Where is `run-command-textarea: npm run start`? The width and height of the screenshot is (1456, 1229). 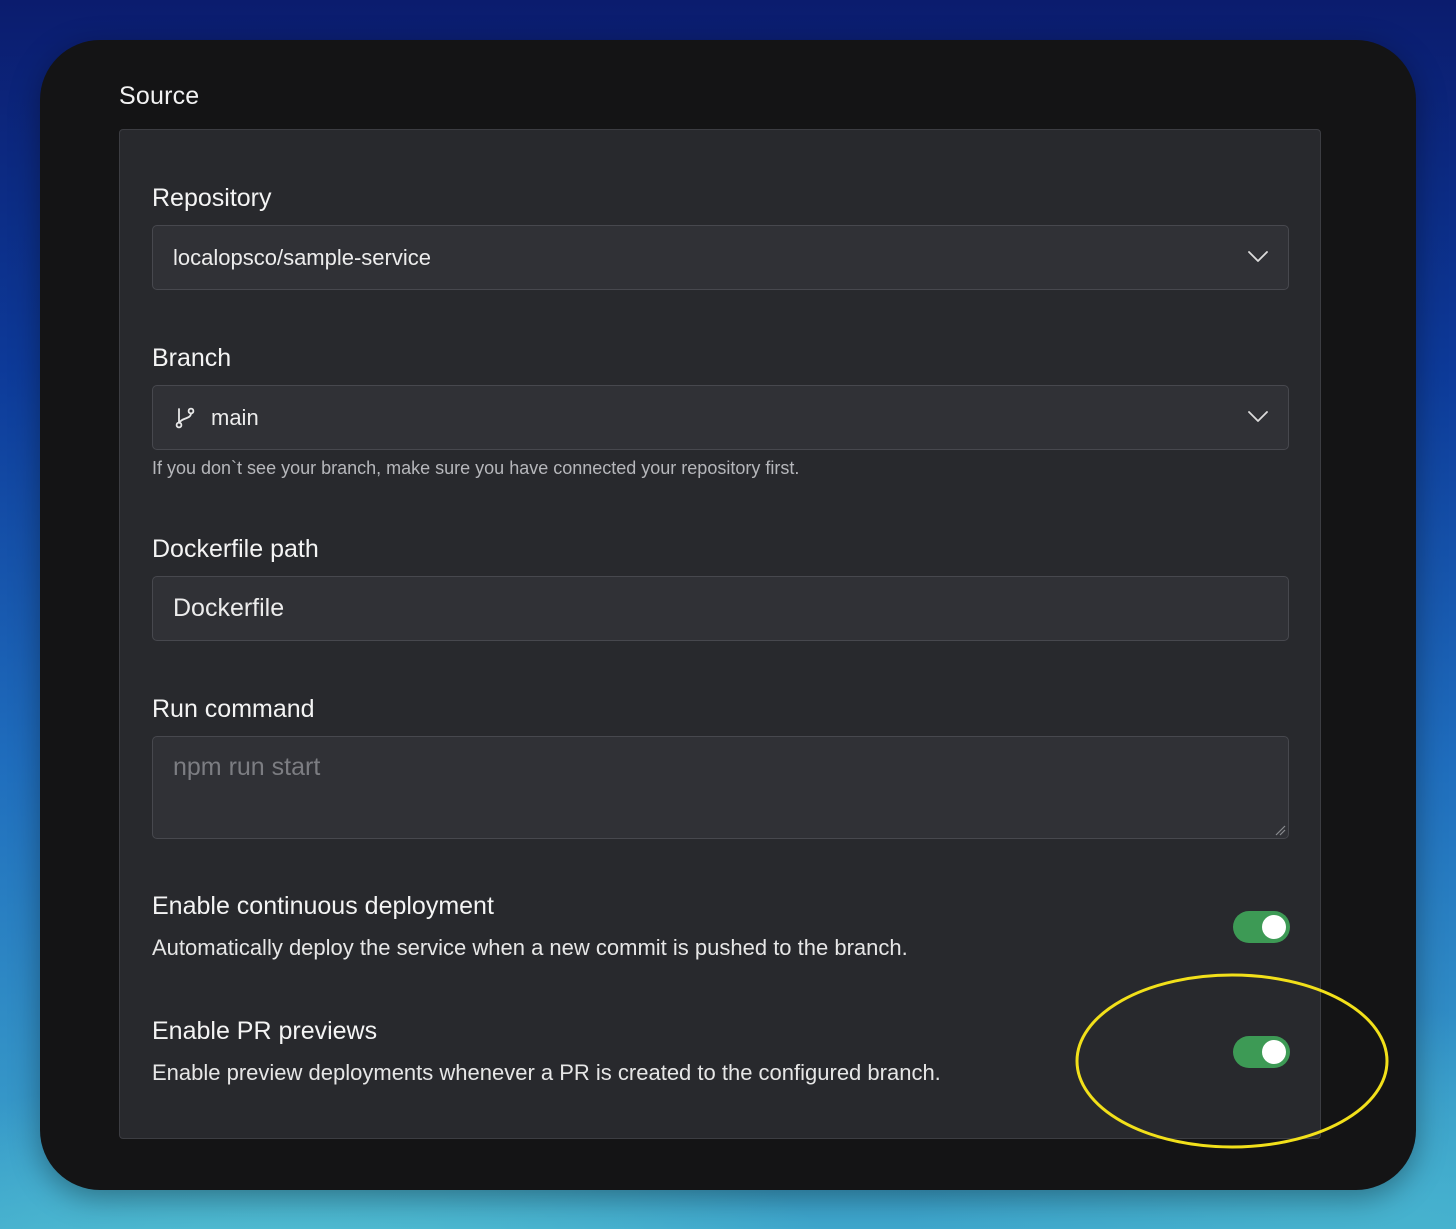 run-command-textarea: npm run start is located at coordinates (720, 787).